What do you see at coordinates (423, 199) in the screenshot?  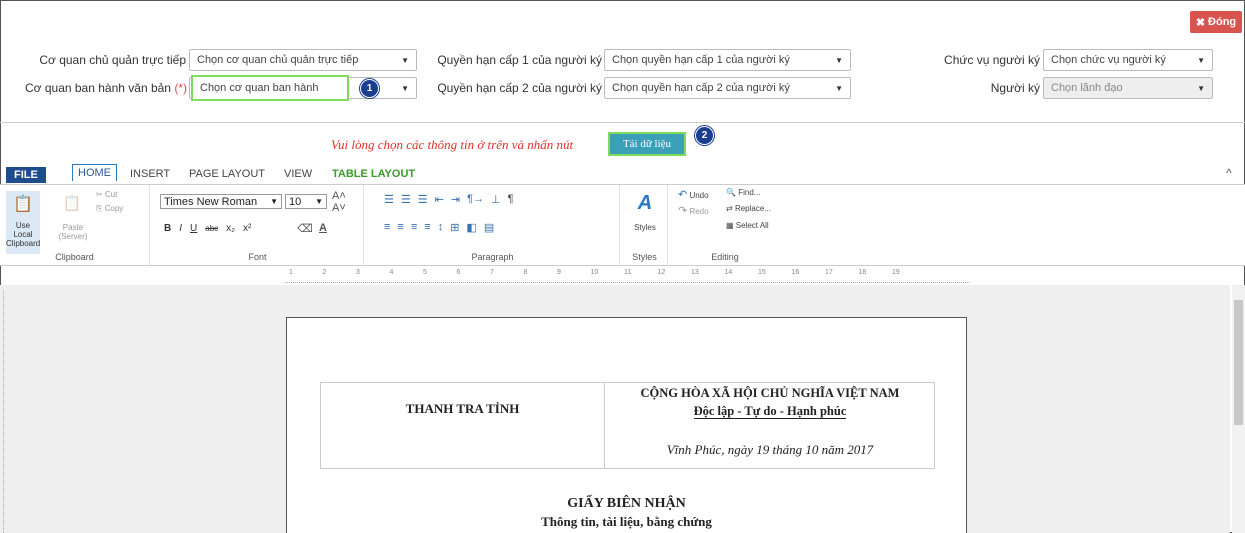 I see `multilevel-list-icon: ☰` at bounding box center [423, 199].